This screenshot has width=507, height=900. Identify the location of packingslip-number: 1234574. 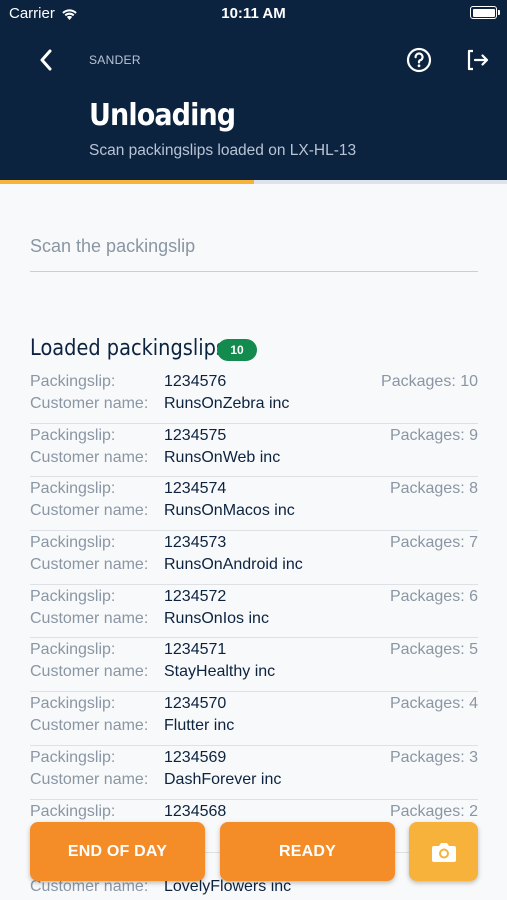
(195, 489).